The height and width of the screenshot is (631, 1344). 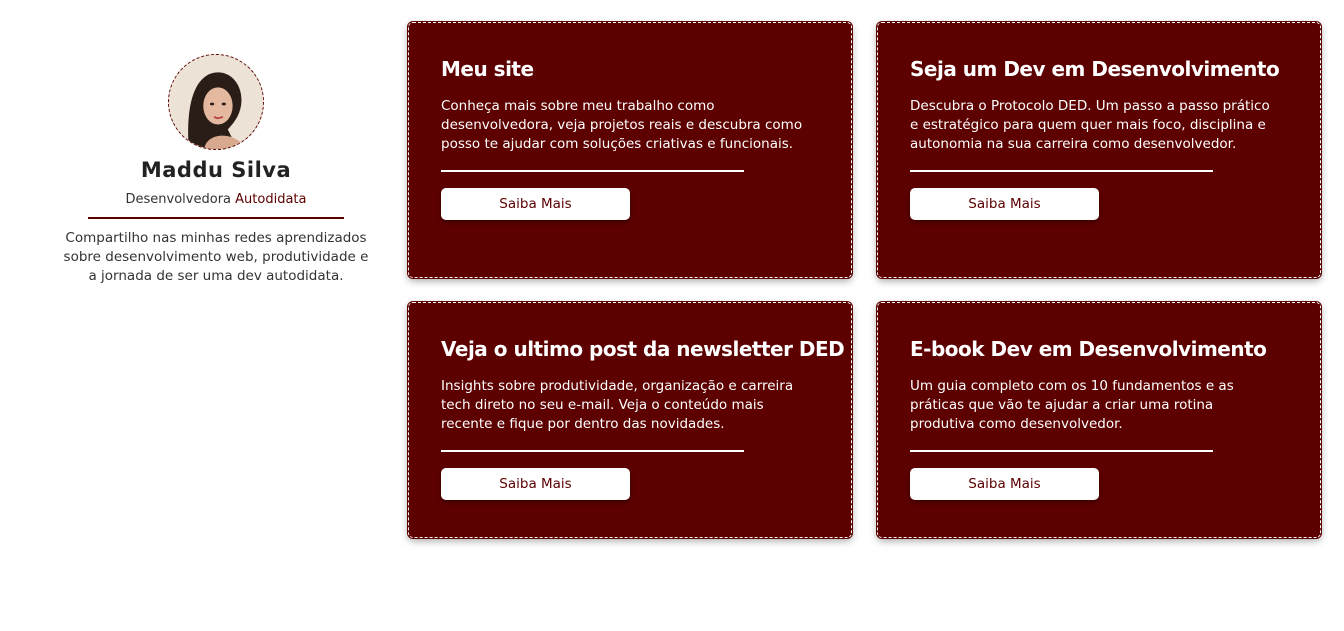 I want to click on profile-name: Maddu Silva, so click(x=216, y=170).